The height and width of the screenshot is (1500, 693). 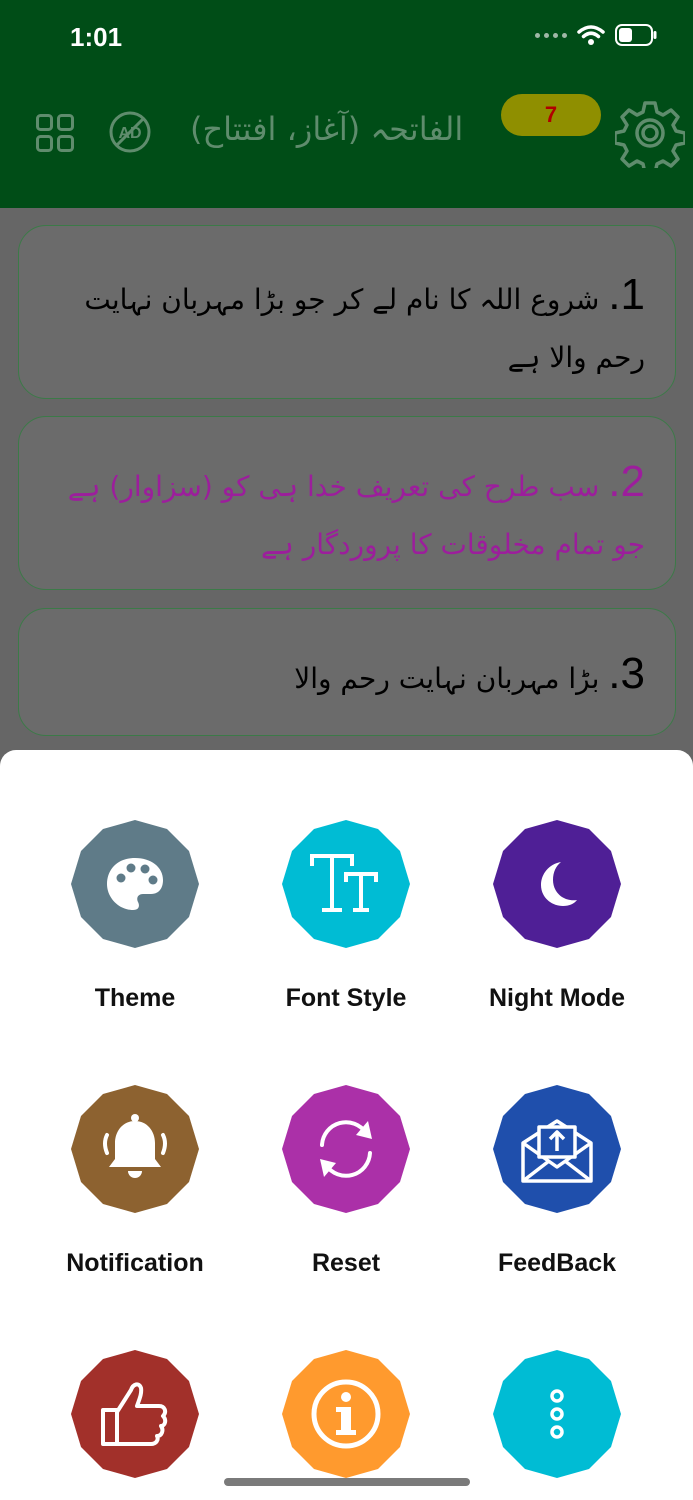 I want to click on menu-item-feedback: FeedBack, so click(x=557, y=1180).